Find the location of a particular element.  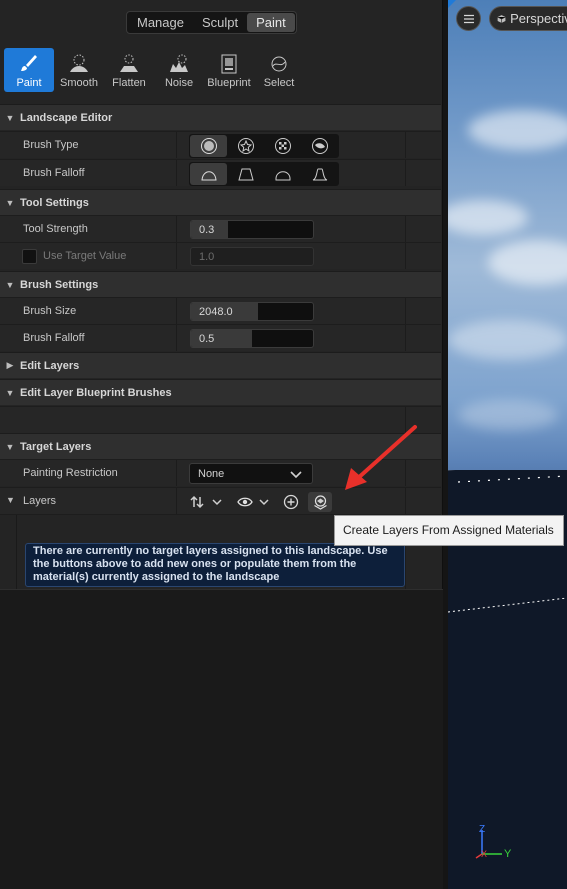

viewport-menu-button is located at coordinates (468, 18).